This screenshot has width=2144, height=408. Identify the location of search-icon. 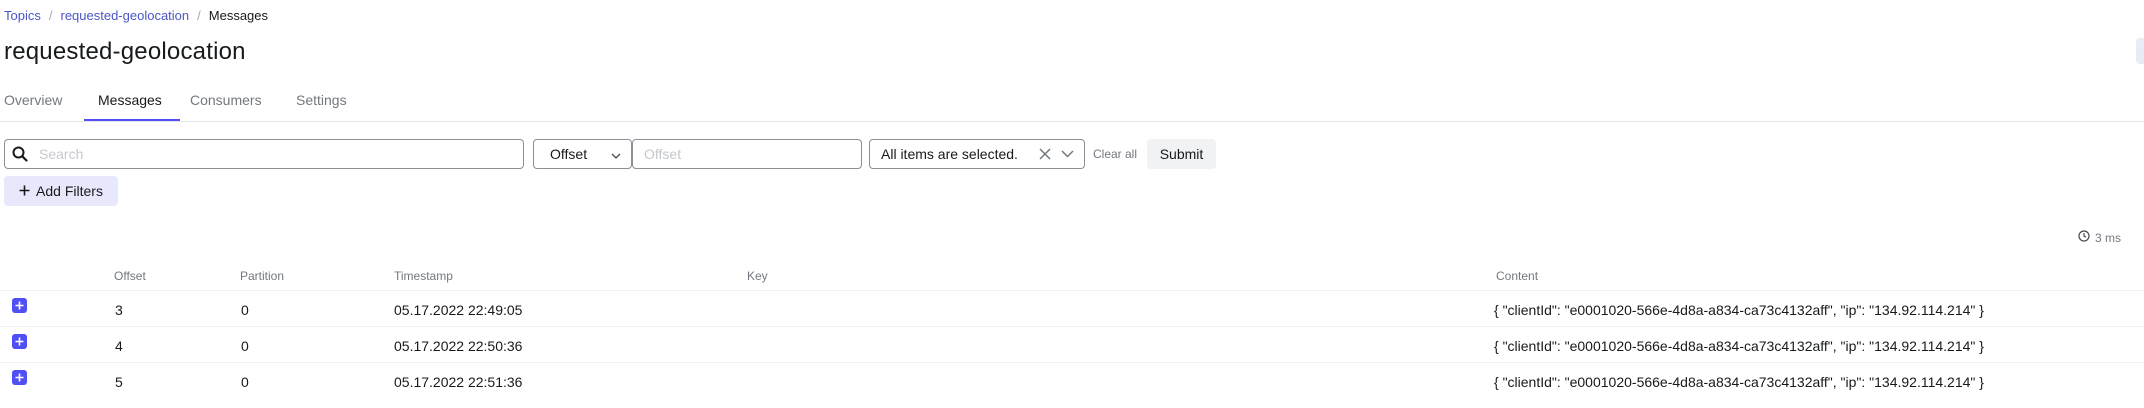
(20, 154).